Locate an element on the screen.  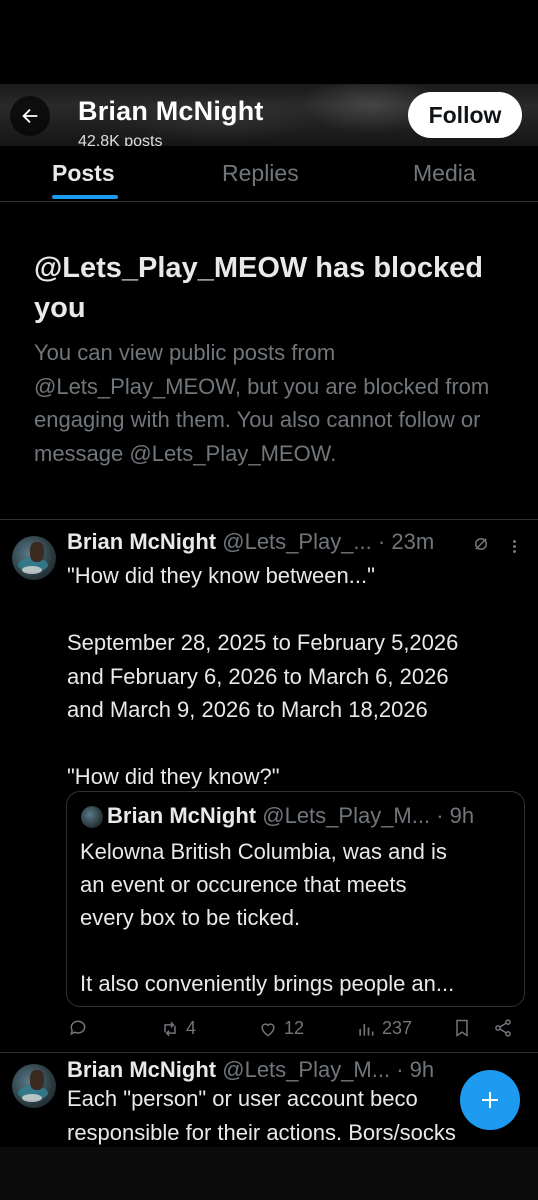
tweet-time: · 23m is located at coordinates (406, 541).